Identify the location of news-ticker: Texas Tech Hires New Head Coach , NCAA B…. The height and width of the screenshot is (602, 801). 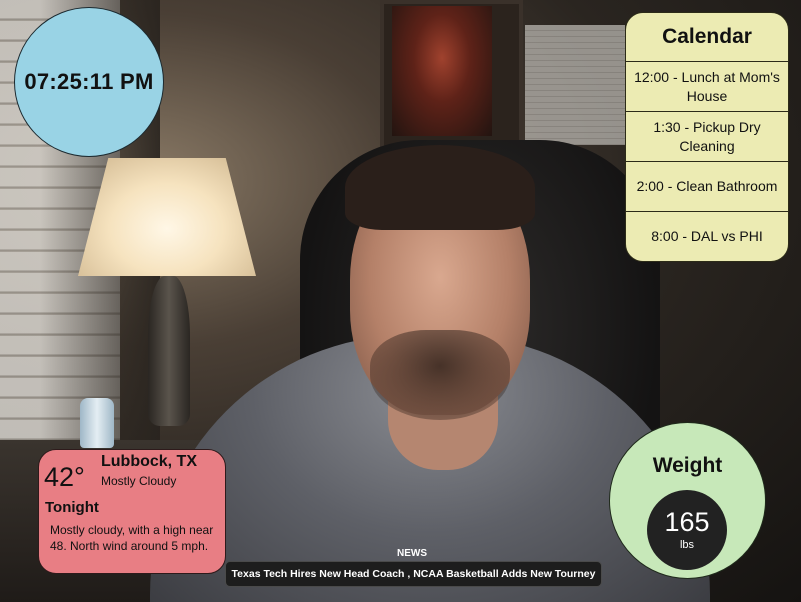
(413, 574).